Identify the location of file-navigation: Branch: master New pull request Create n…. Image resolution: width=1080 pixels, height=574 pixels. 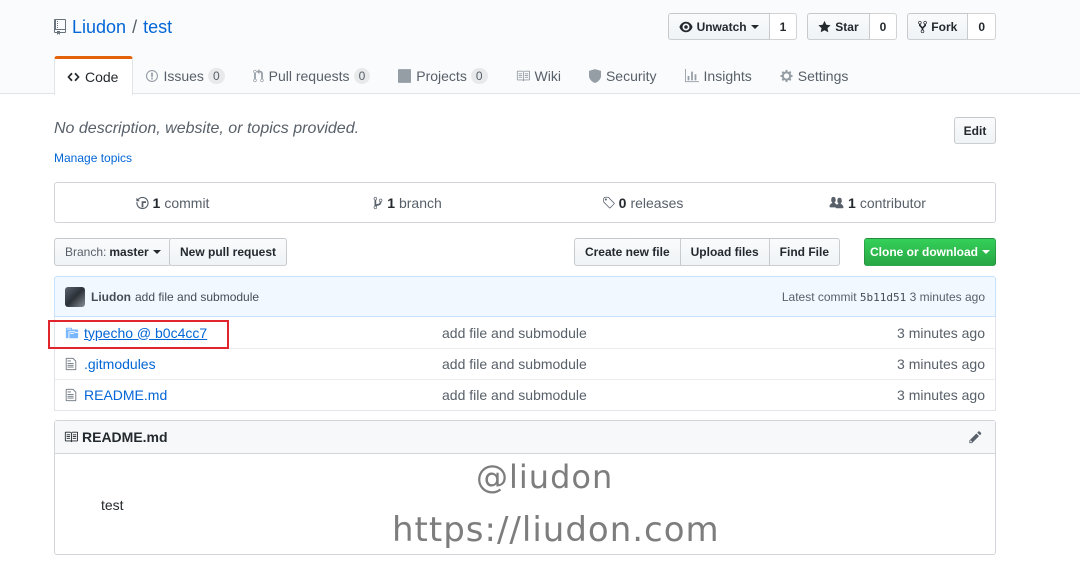
(525, 252).